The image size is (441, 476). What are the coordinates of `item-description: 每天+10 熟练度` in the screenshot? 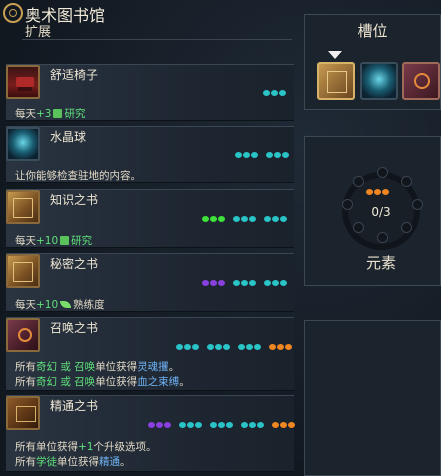 It's located at (60, 305).